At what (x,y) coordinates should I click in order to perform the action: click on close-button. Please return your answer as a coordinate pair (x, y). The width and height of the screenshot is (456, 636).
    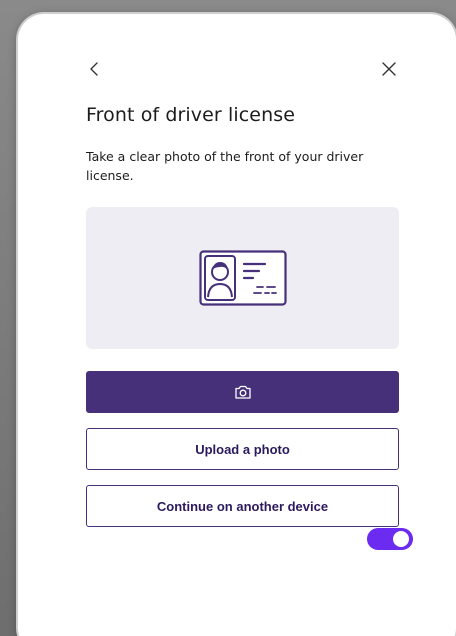
    Looking at the image, I should click on (389, 69).